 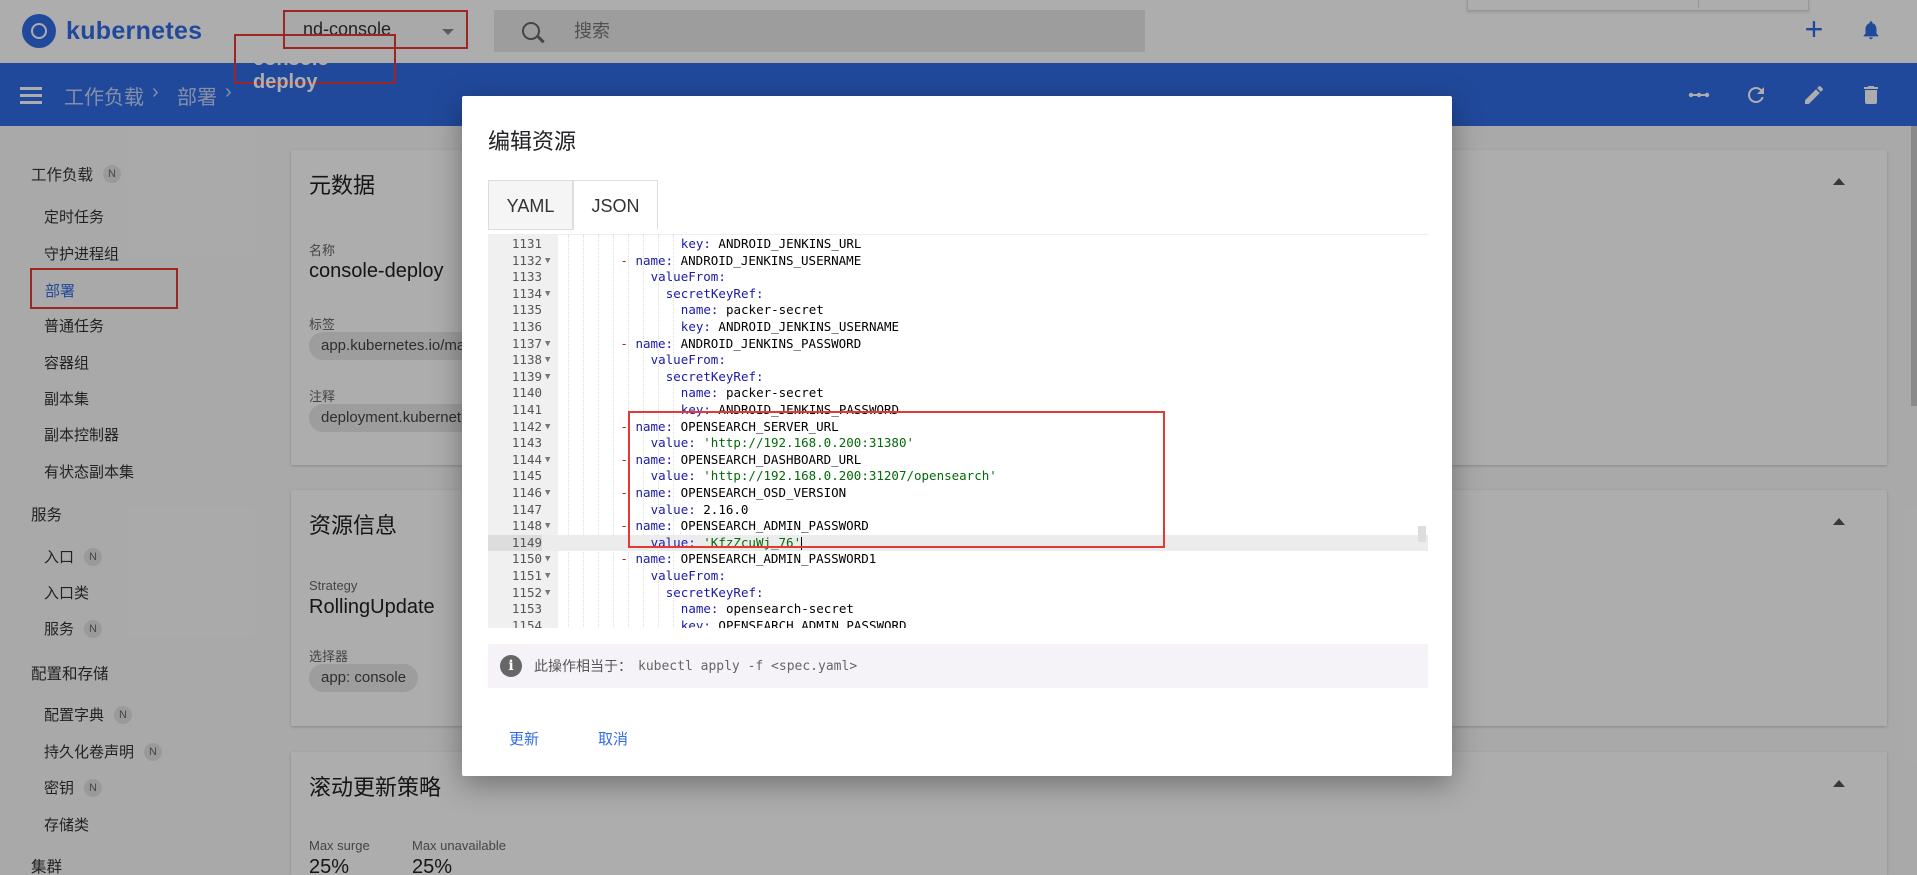 I want to click on code-line: 1131 key: ANDROID_JENKINS_URL, so click(x=958, y=244).